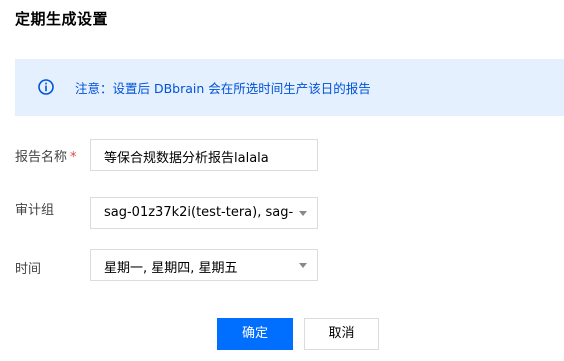 This screenshot has height=361, width=564. What do you see at coordinates (223, 88) in the screenshot?
I see `notice-text: 注意：设置后 DBbrain 会在所选时间生产该日的报告` at bounding box center [223, 88].